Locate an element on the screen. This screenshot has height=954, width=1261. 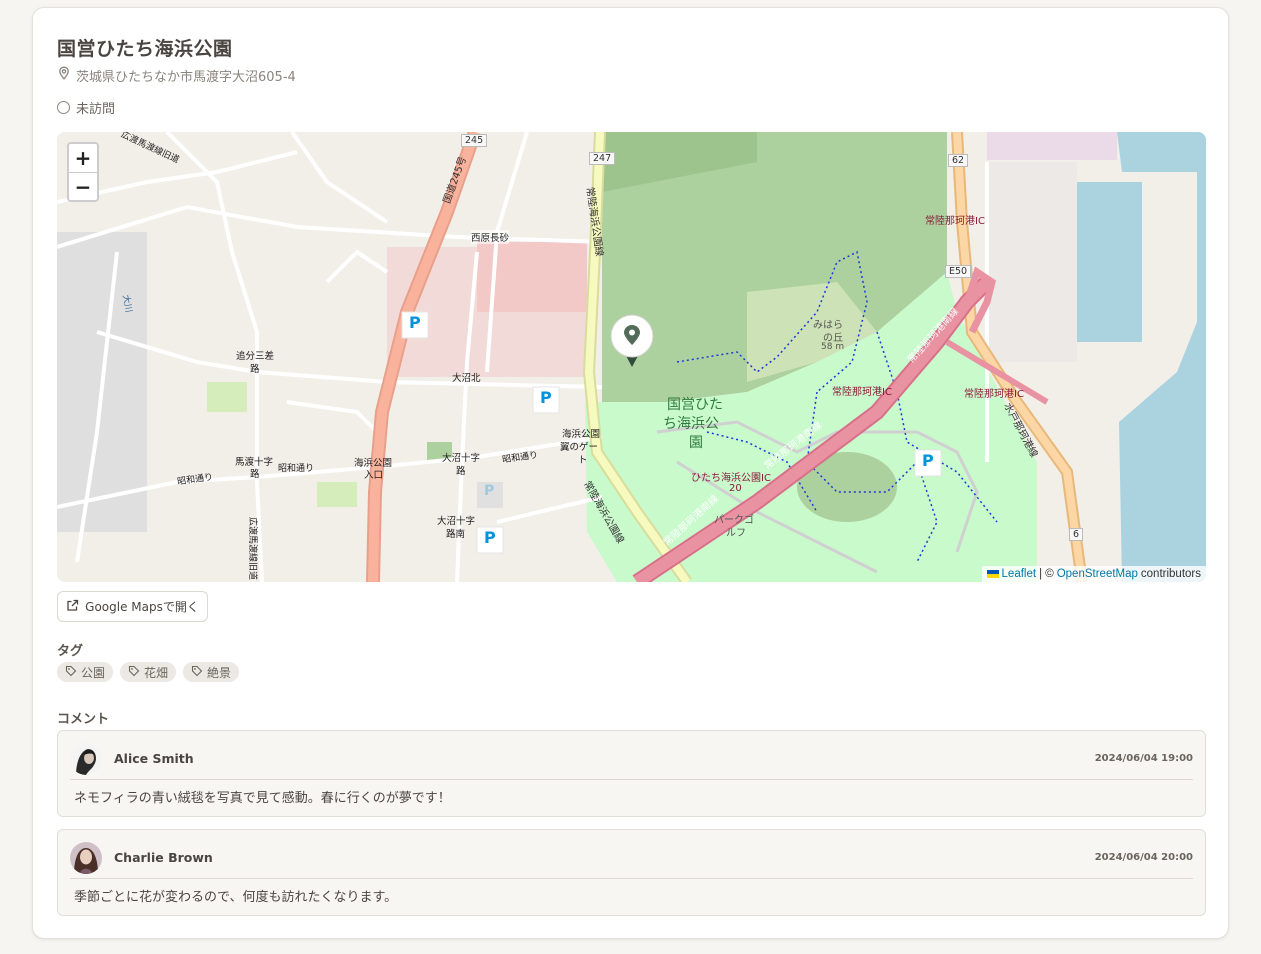
google-maps-button-label: Google Mapsで開く is located at coordinates (142, 607).